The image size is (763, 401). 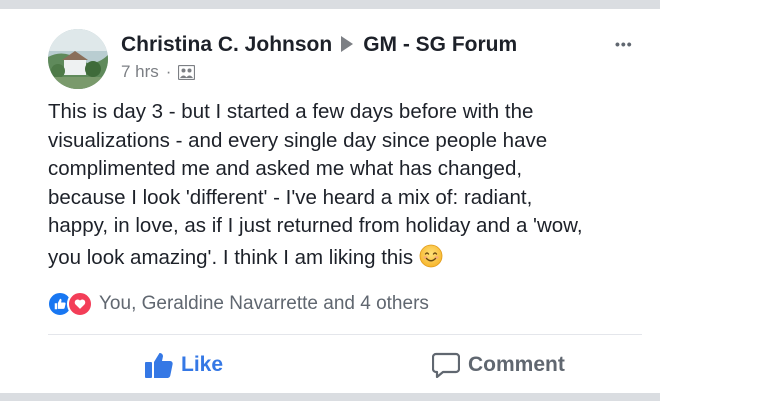 What do you see at coordinates (140, 72) in the screenshot?
I see `post-timestamp: 7 hrs` at bounding box center [140, 72].